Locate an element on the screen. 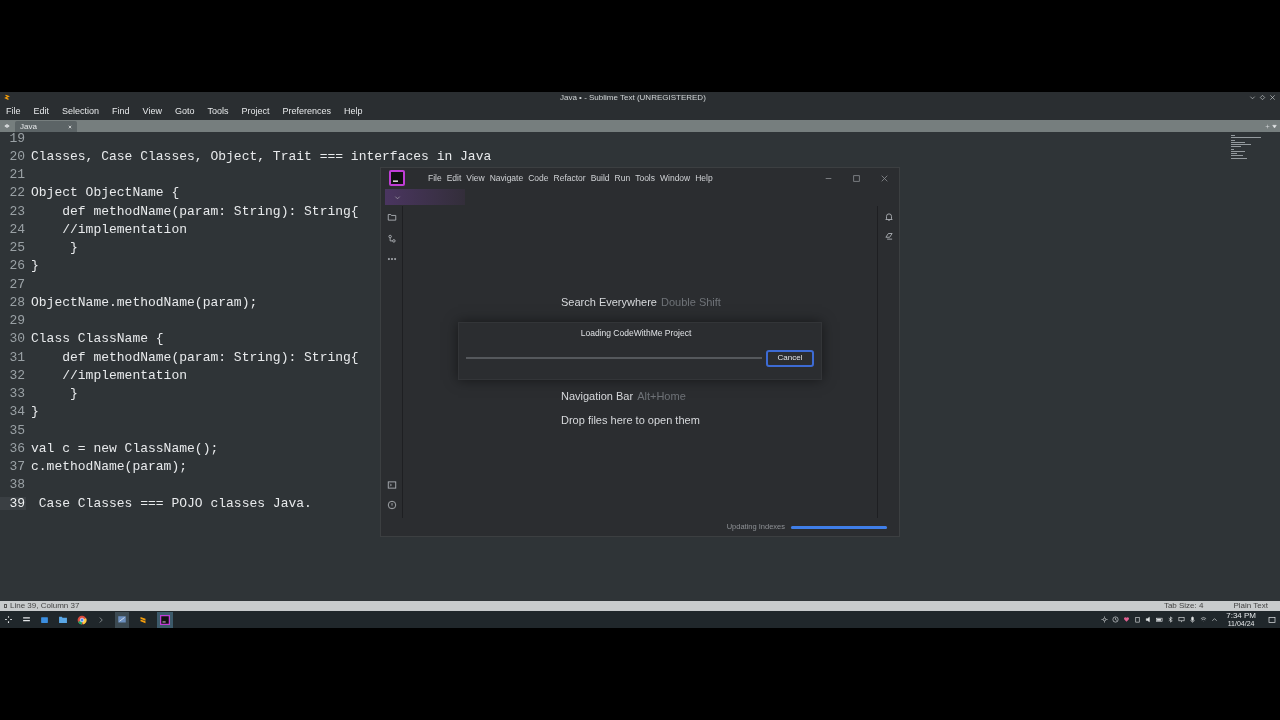  tab-scroll-icon is located at coordinates (7, 126).